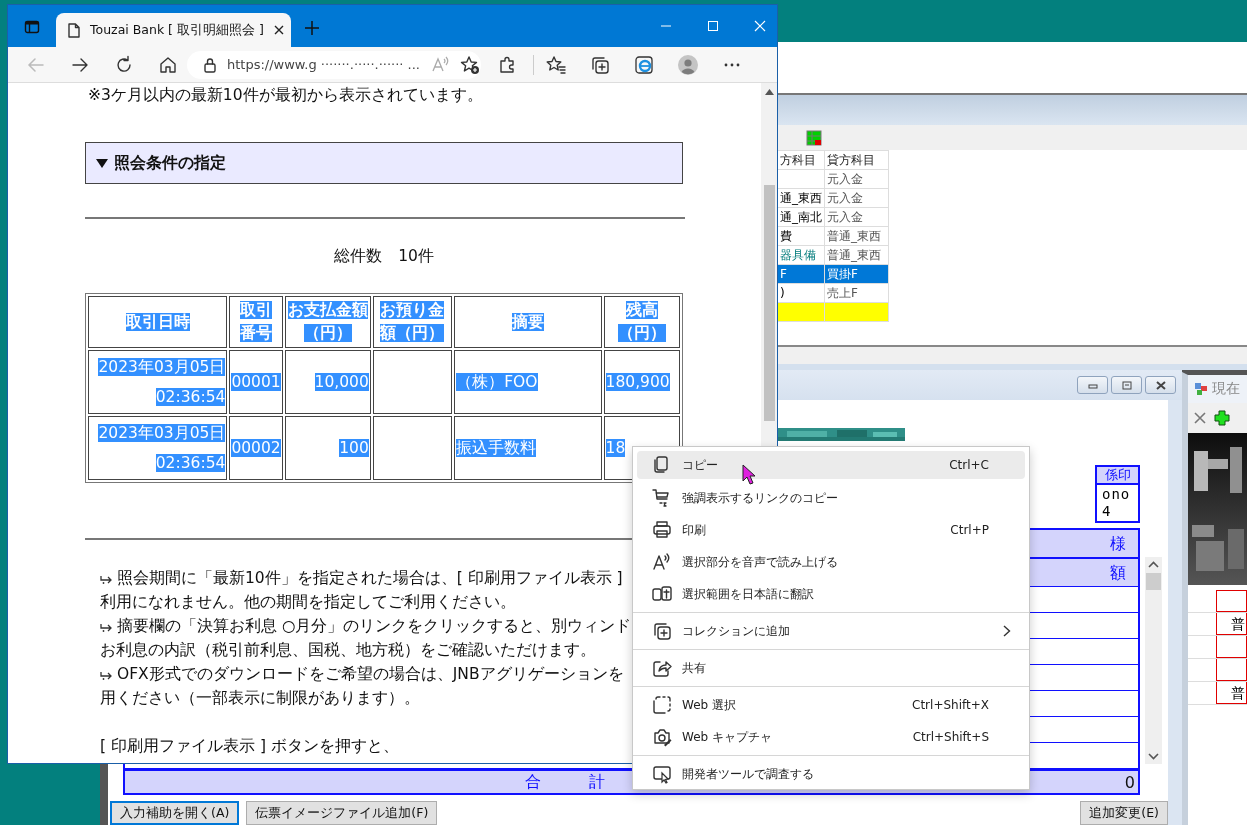 The width and height of the screenshot is (1247, 825). Describe the element at coordinates (507, 64) in the screenshot. I see `extensions-icon` at that location.